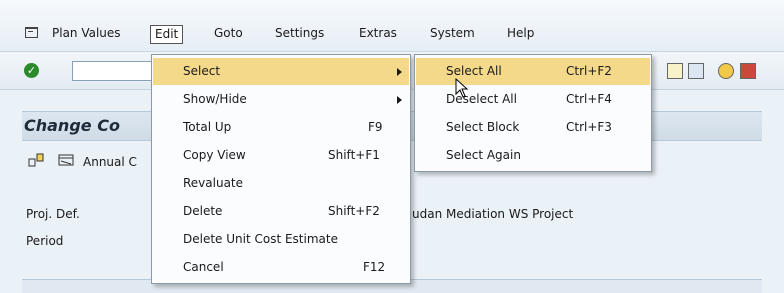 This screenshot has height=293, width=784. What do you see at coordinates (462, 88) in the screenshot?
I see `mouse-cursor-icon` at bounding box center [462, 88].